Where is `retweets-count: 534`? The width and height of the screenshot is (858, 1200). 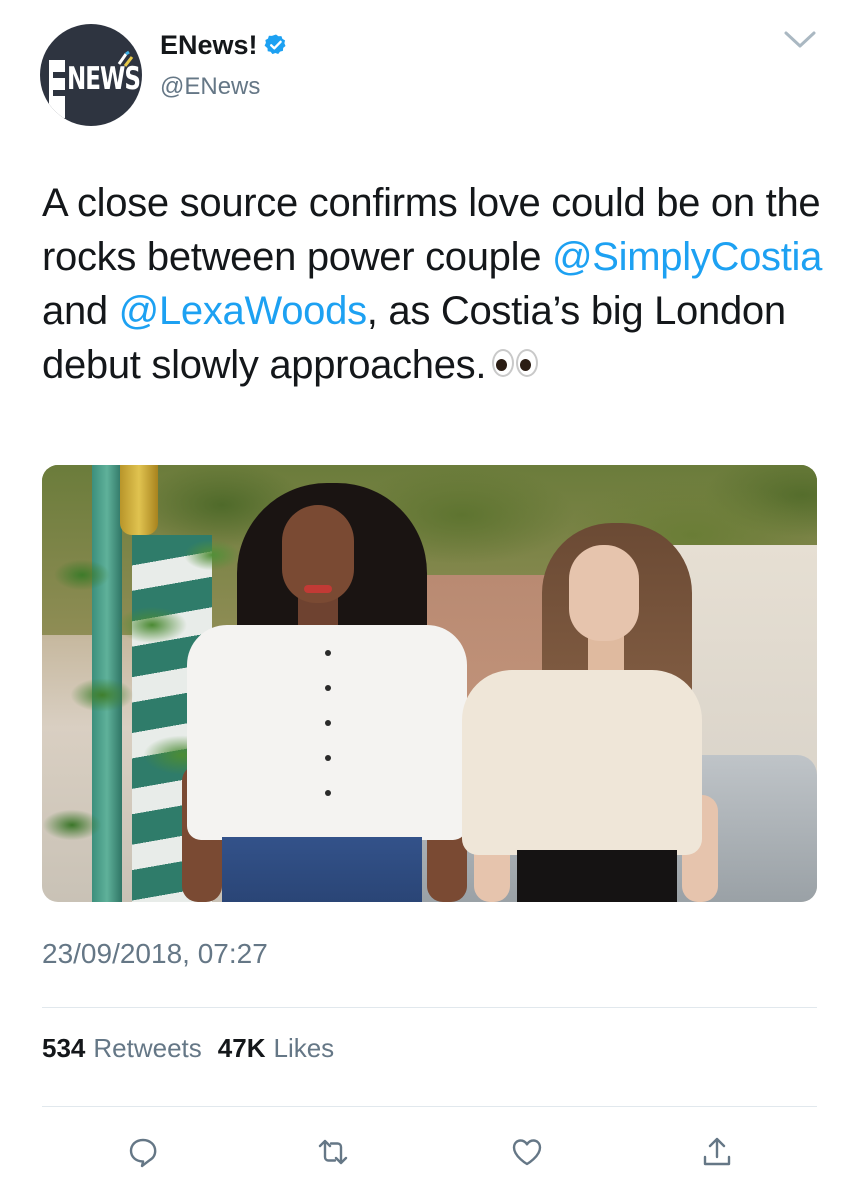 retweets-count: 534 is located at coordinates (64, 1048).